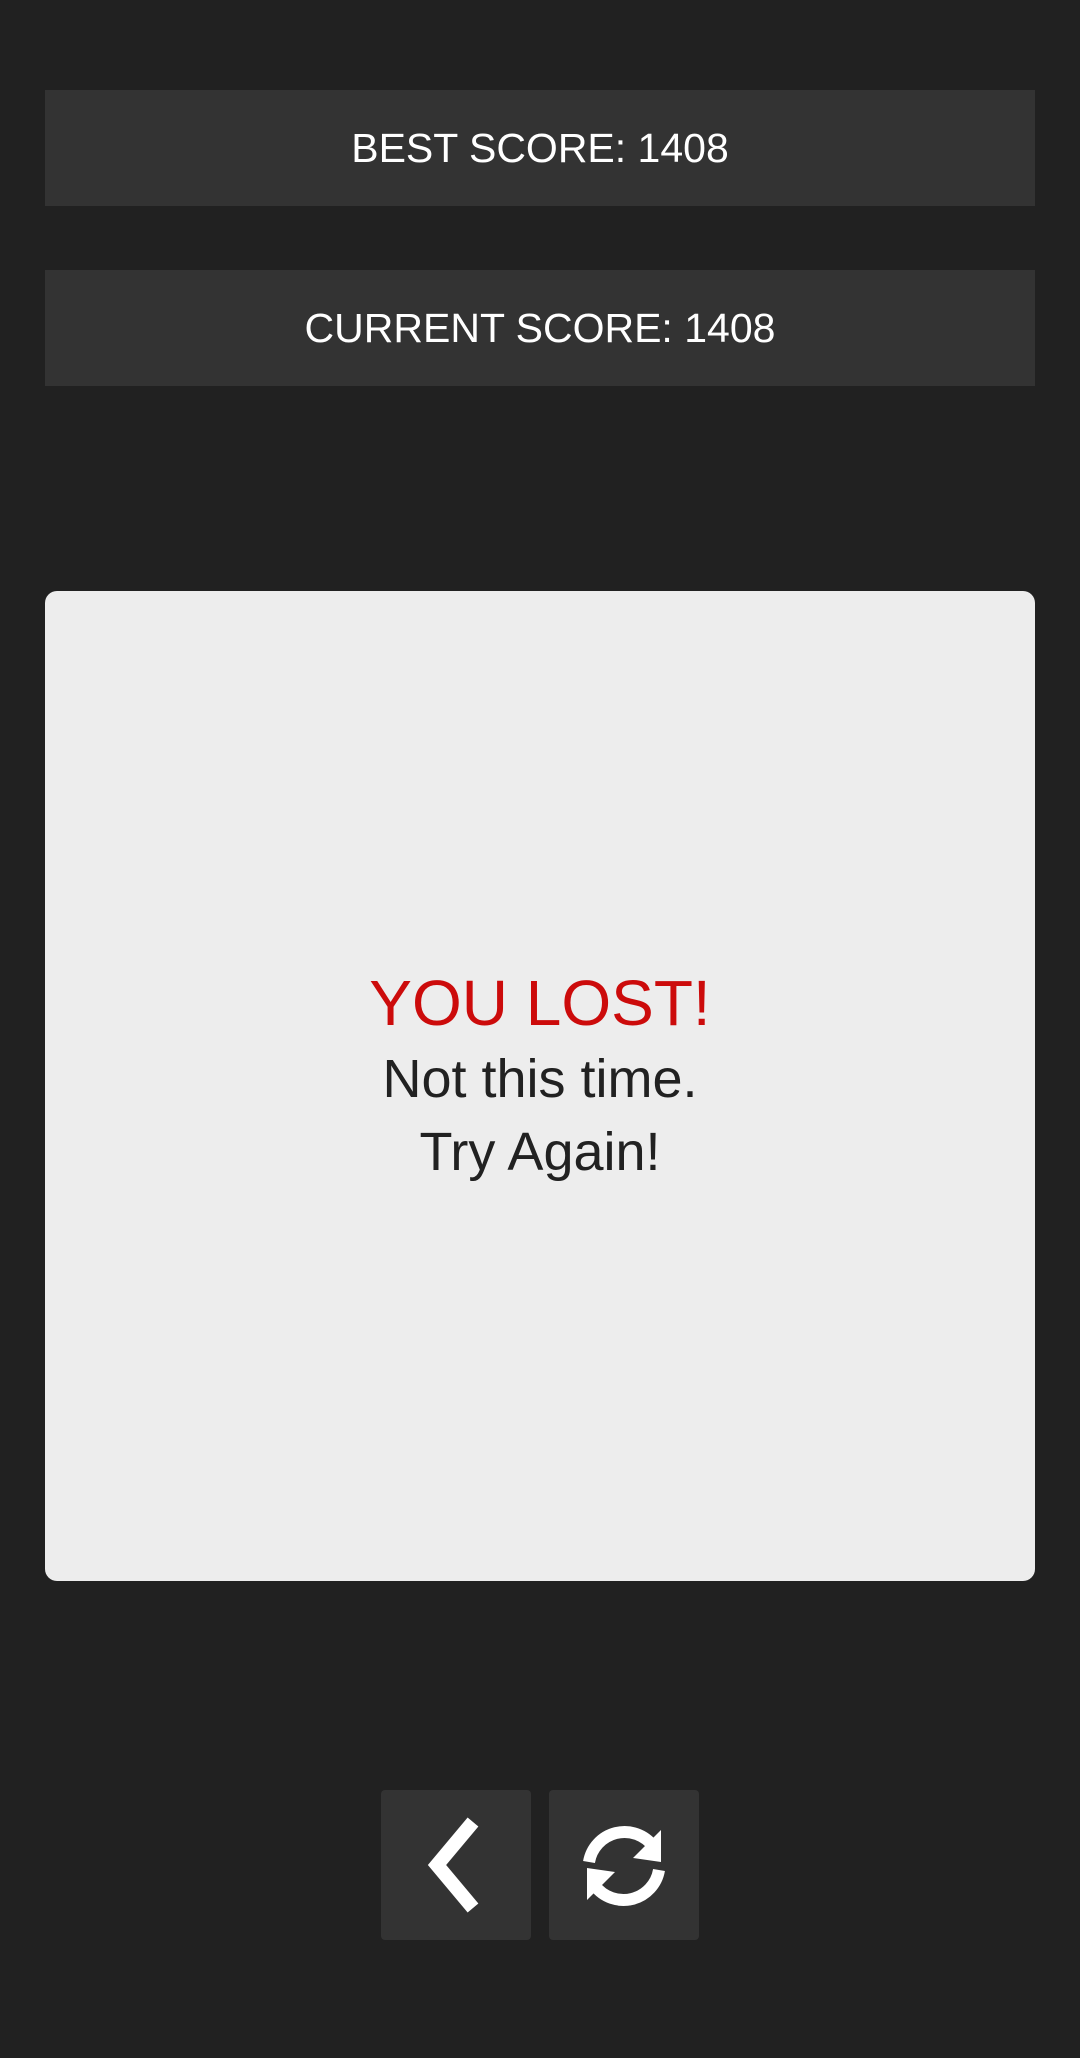 Image resolution: width=1080 pixels, height=2058 pixels. I want to click on current-score-text: CURRENT SCORE: 1408, so click(540, 327).